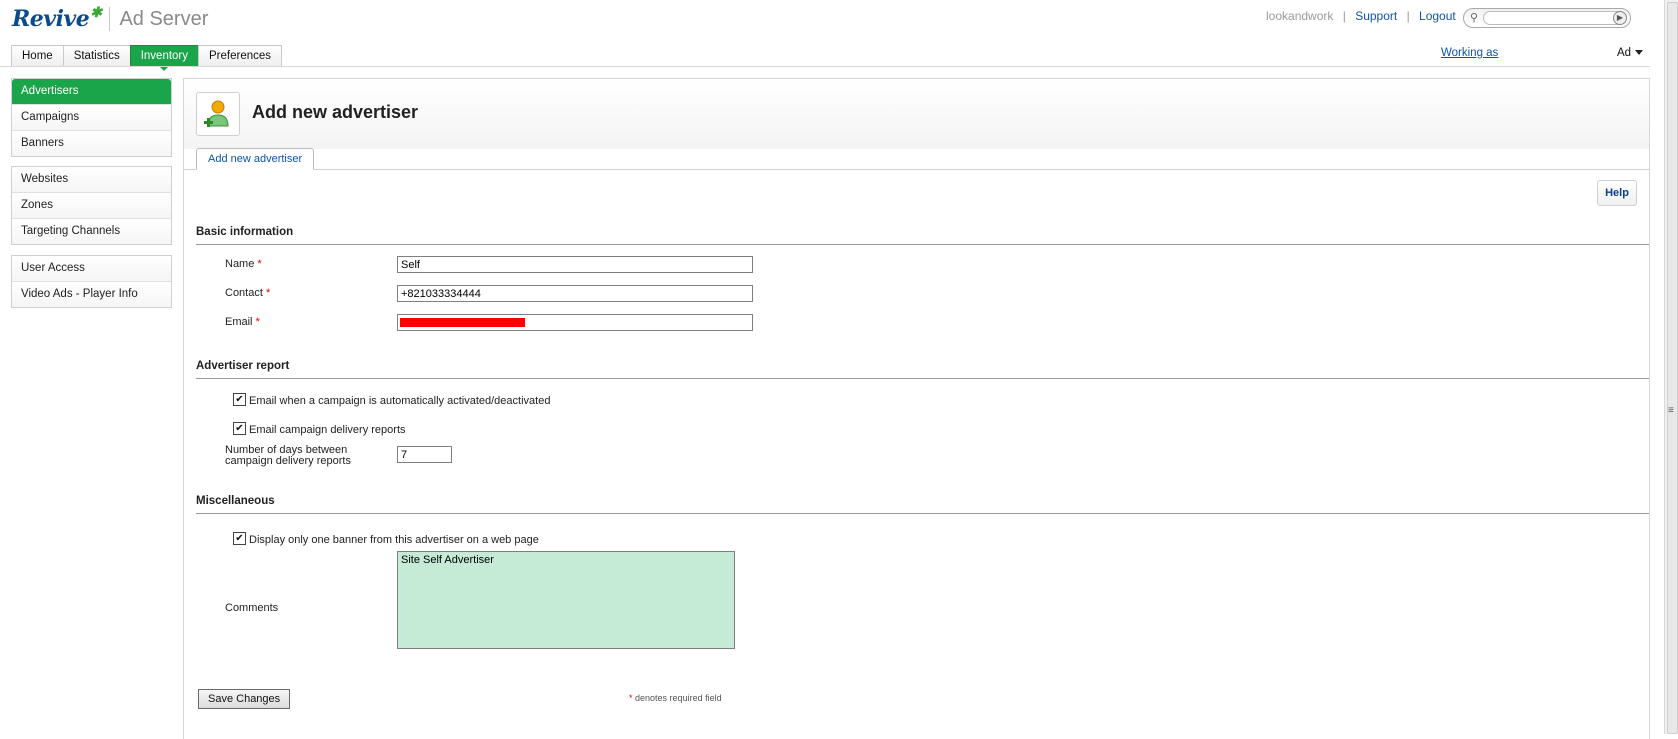  Describe the element at coordinates (675, 698) in the screenshot. I see `required-field-note: * denotes required field` at that location.